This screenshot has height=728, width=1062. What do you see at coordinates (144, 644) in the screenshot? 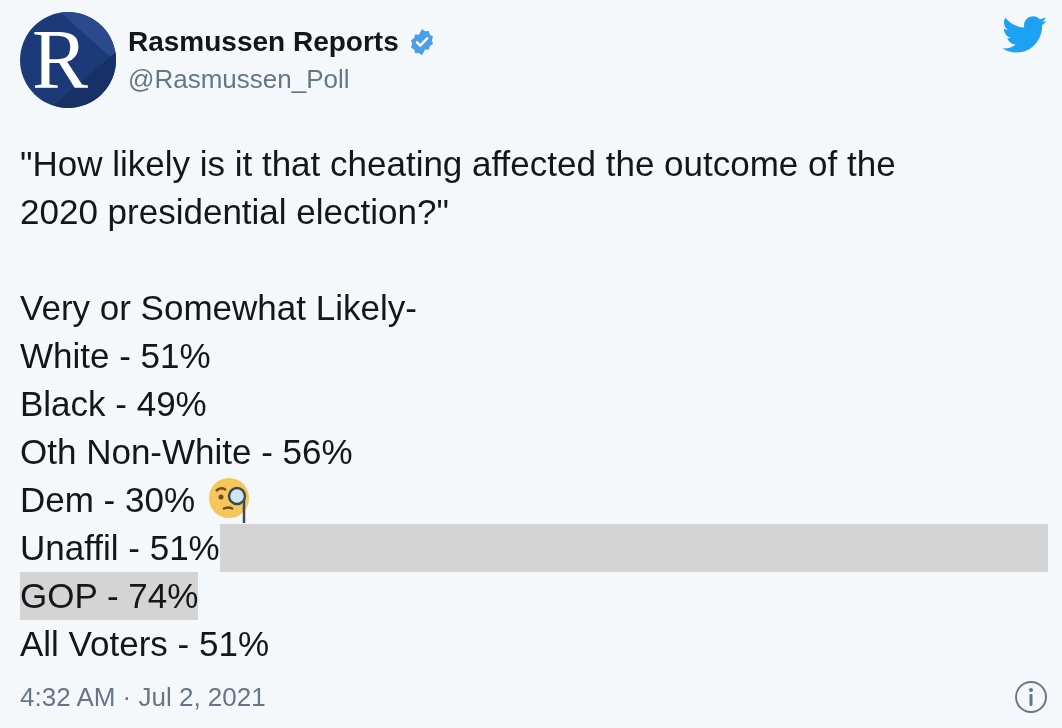
I see `tweet-text: All Voters - 51%` at bounding box center [144, 644].